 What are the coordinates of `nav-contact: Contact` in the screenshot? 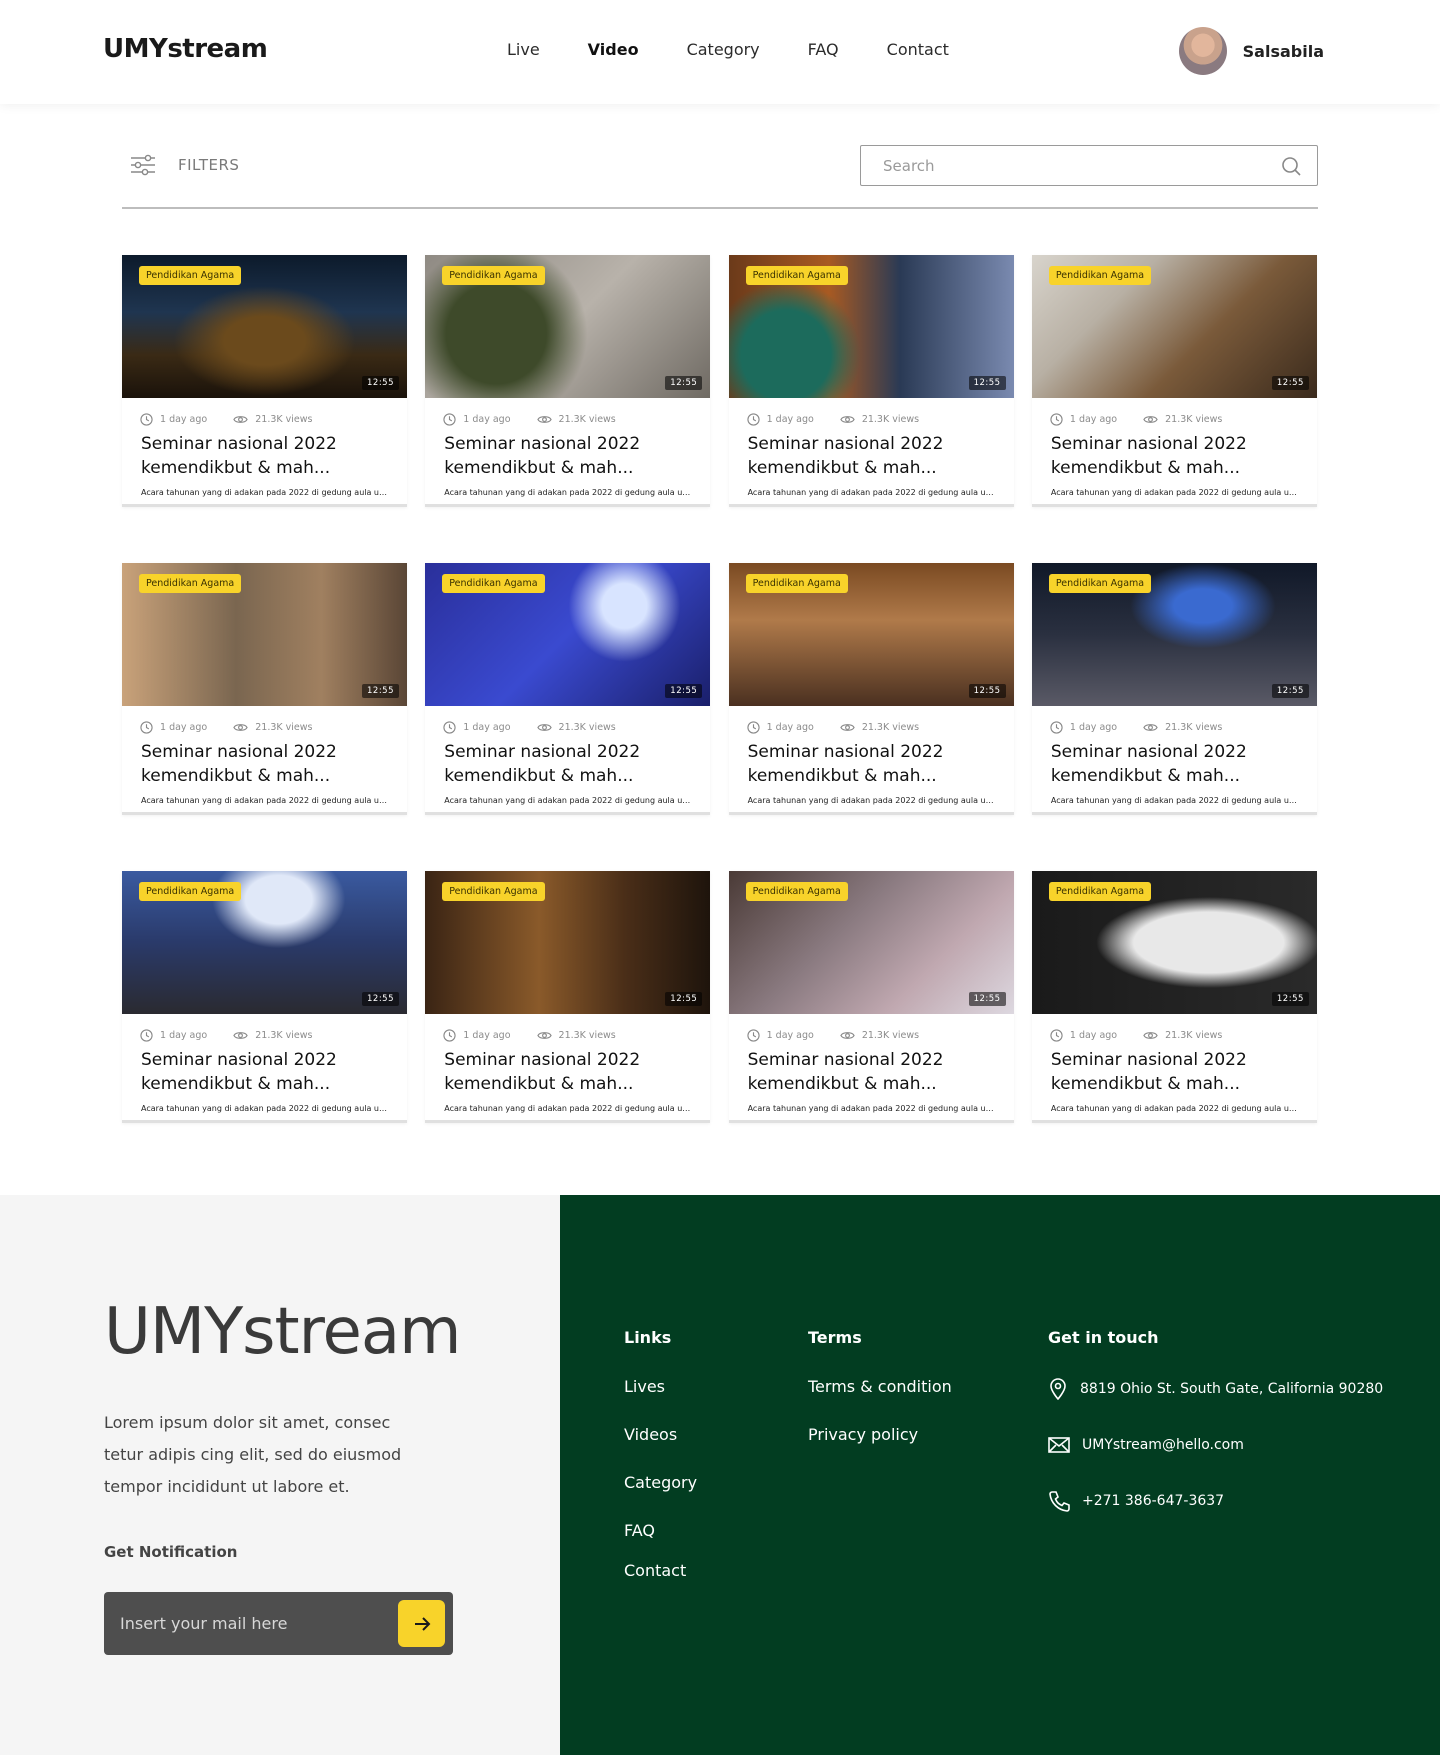 It's located at (918, 49).